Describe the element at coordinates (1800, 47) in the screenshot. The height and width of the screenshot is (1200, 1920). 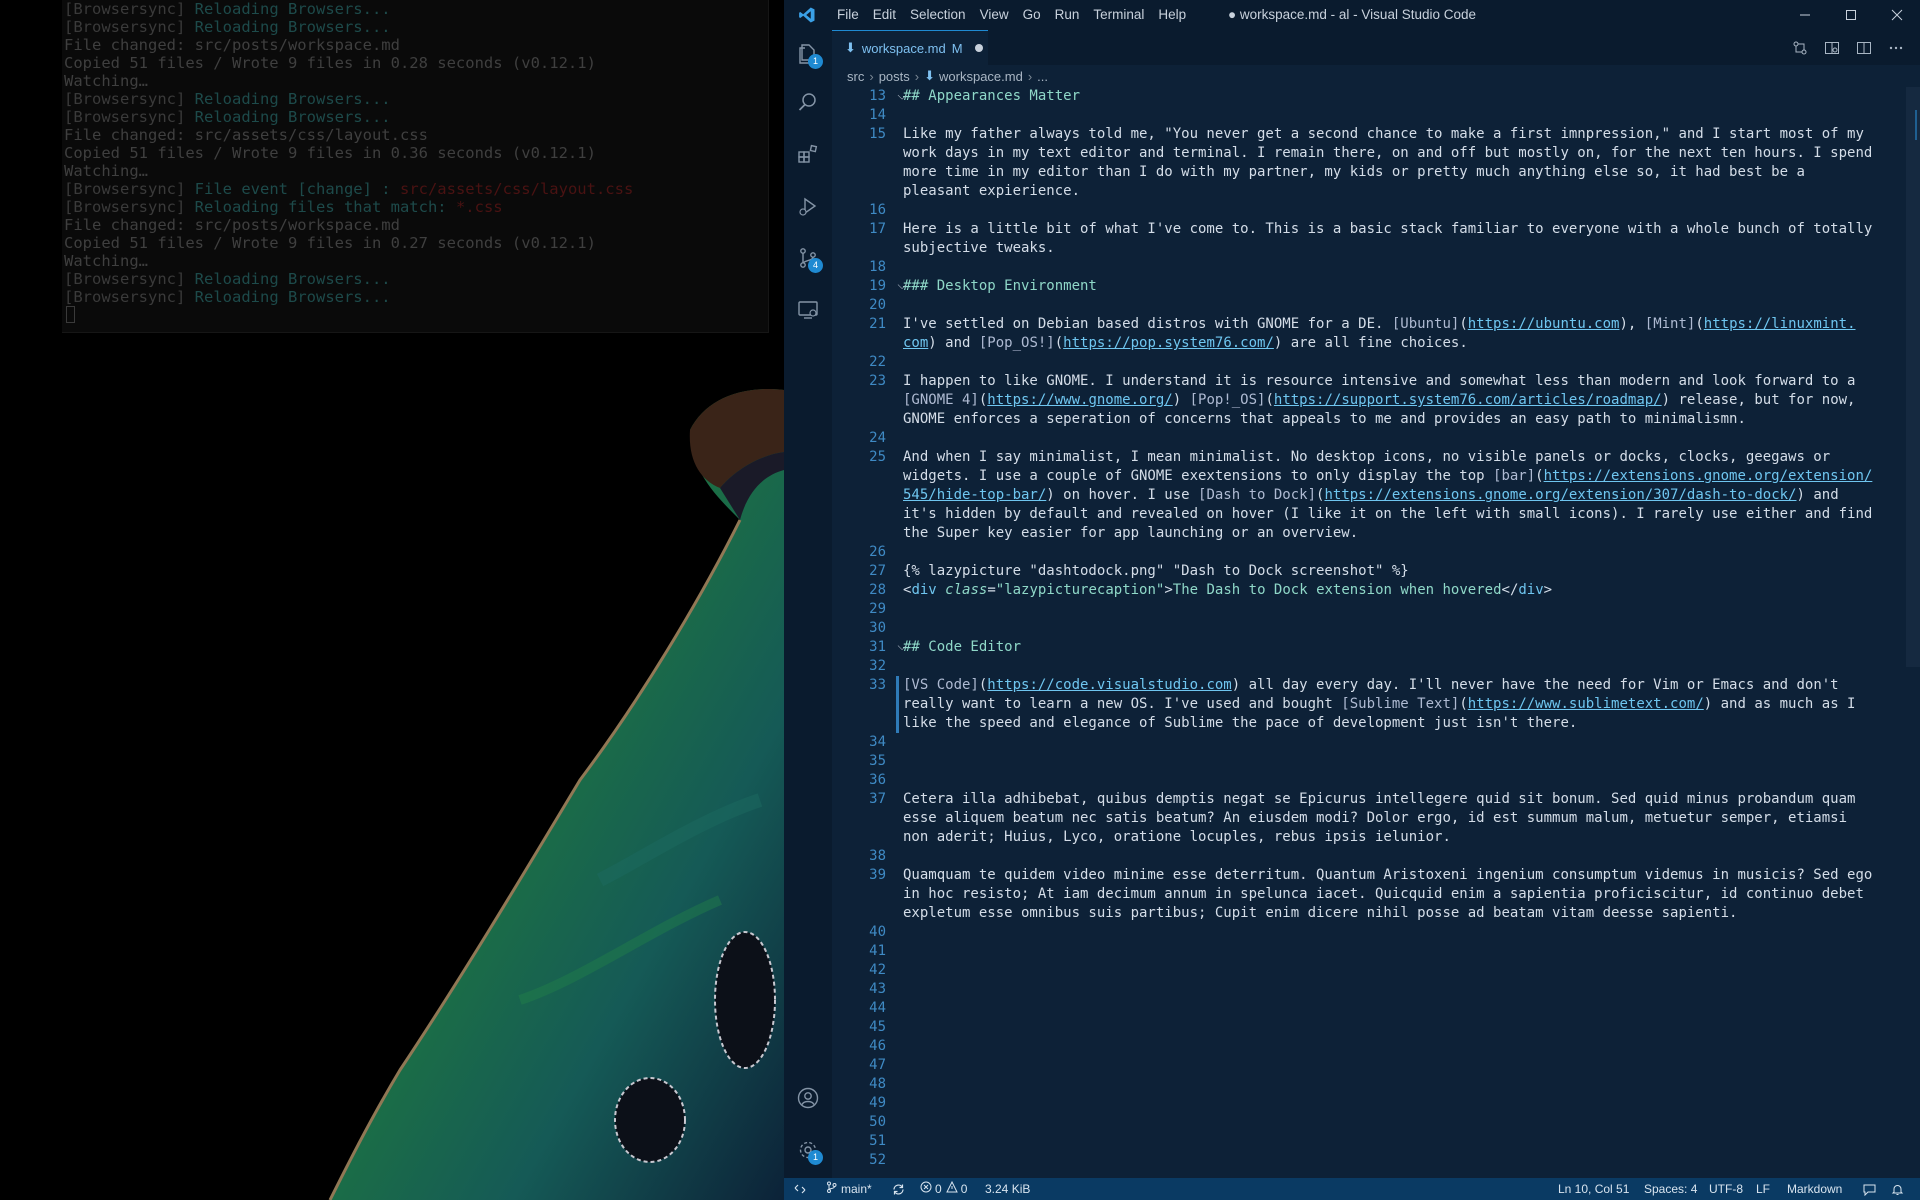
I see `open-changes-icon` at that location.